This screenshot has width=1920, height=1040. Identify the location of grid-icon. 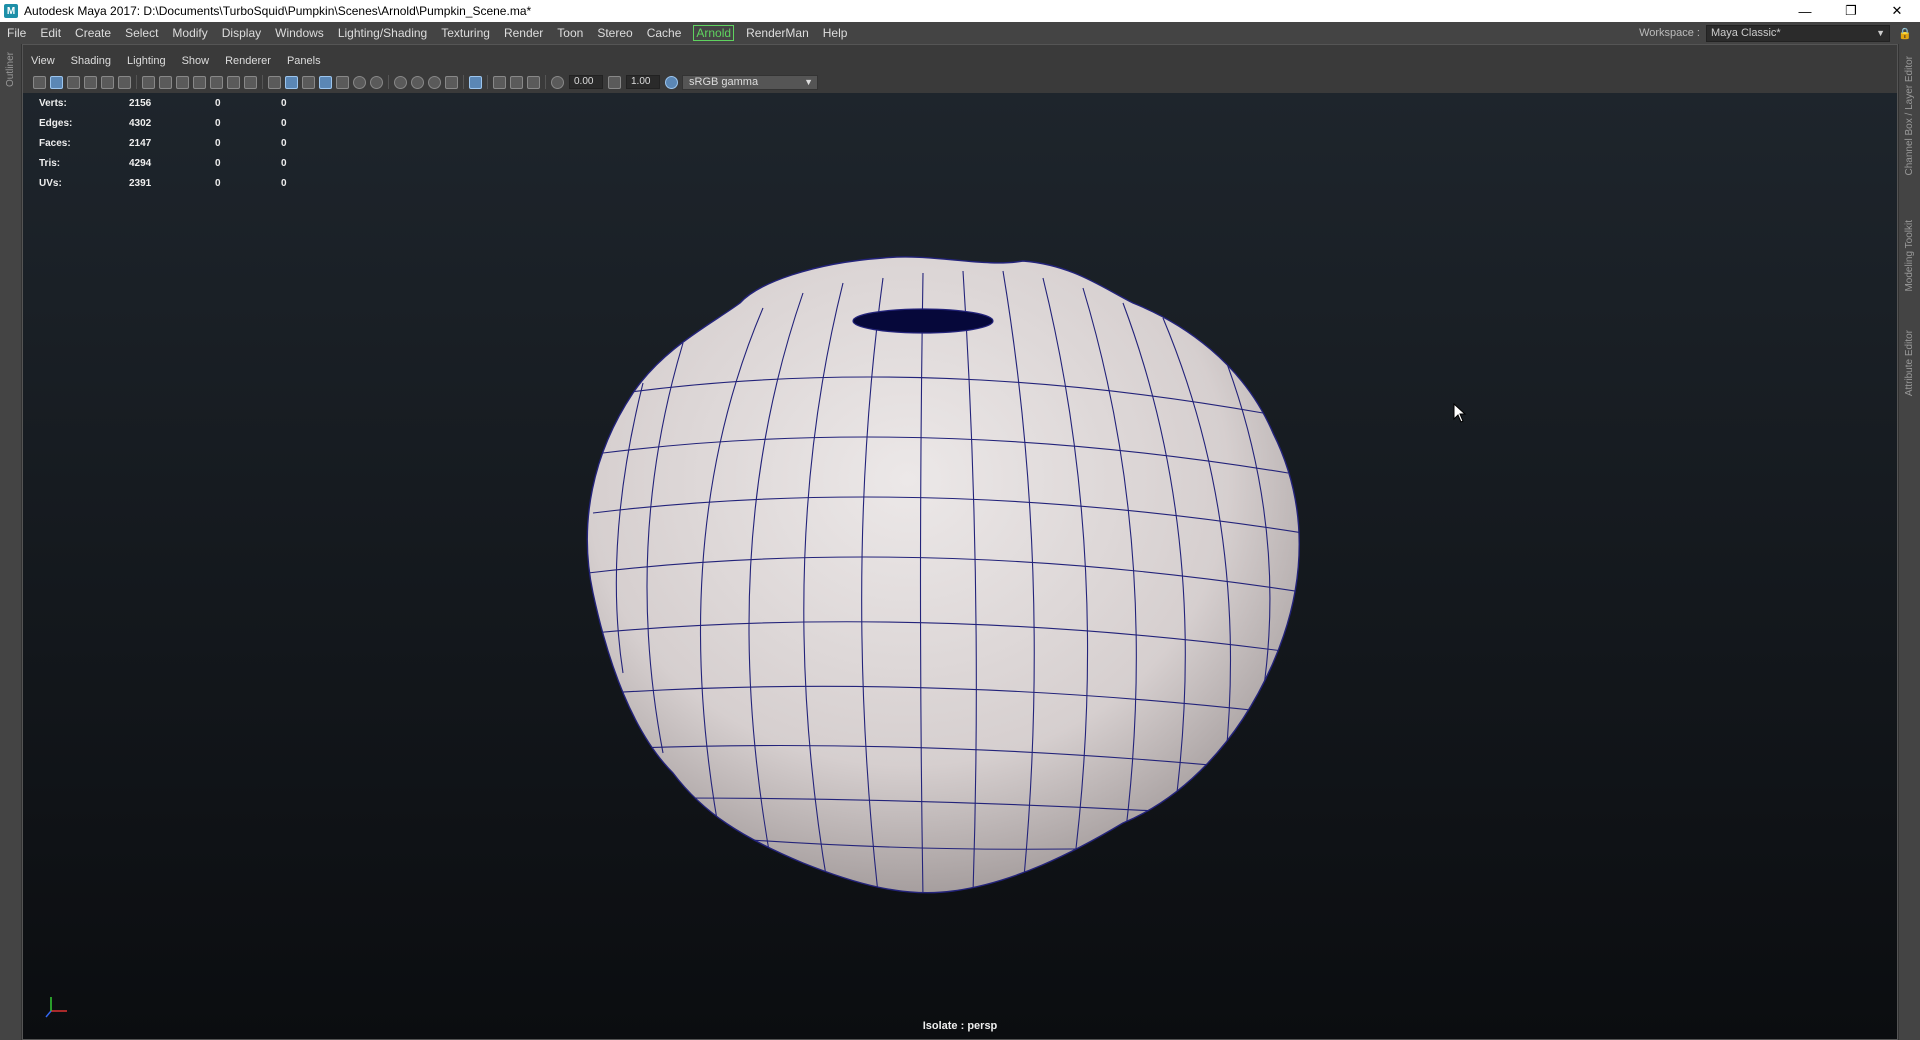
(148, 82).